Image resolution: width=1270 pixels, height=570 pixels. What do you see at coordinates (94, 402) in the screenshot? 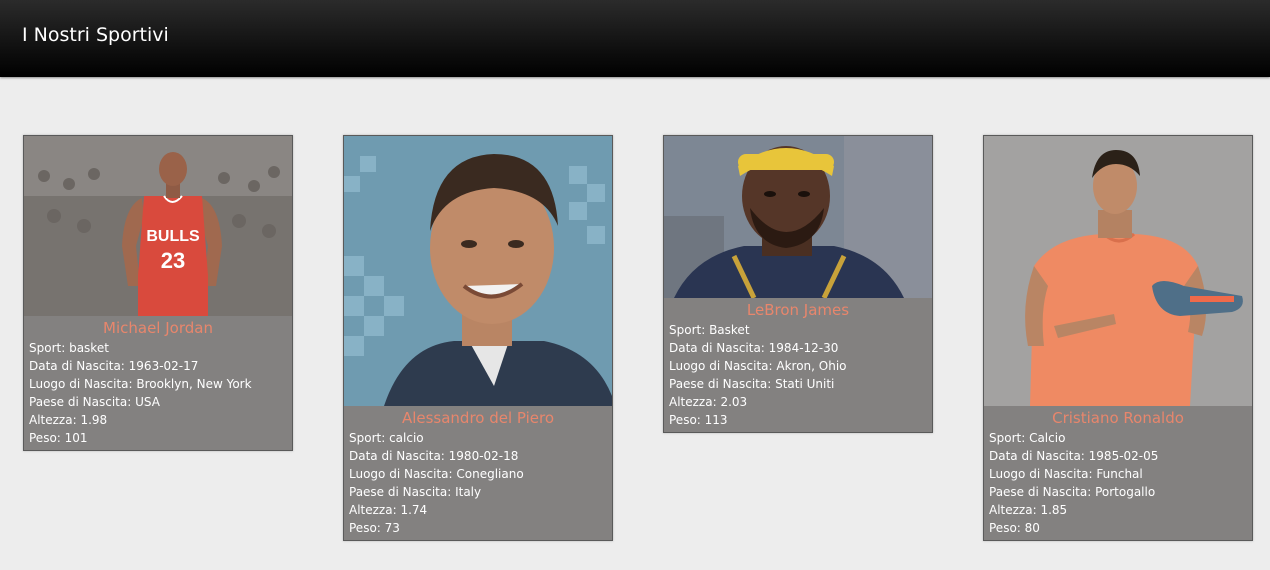
I see `athlete-birth-country: Paese di Nascita: USA` at bounding box center [94, 402].